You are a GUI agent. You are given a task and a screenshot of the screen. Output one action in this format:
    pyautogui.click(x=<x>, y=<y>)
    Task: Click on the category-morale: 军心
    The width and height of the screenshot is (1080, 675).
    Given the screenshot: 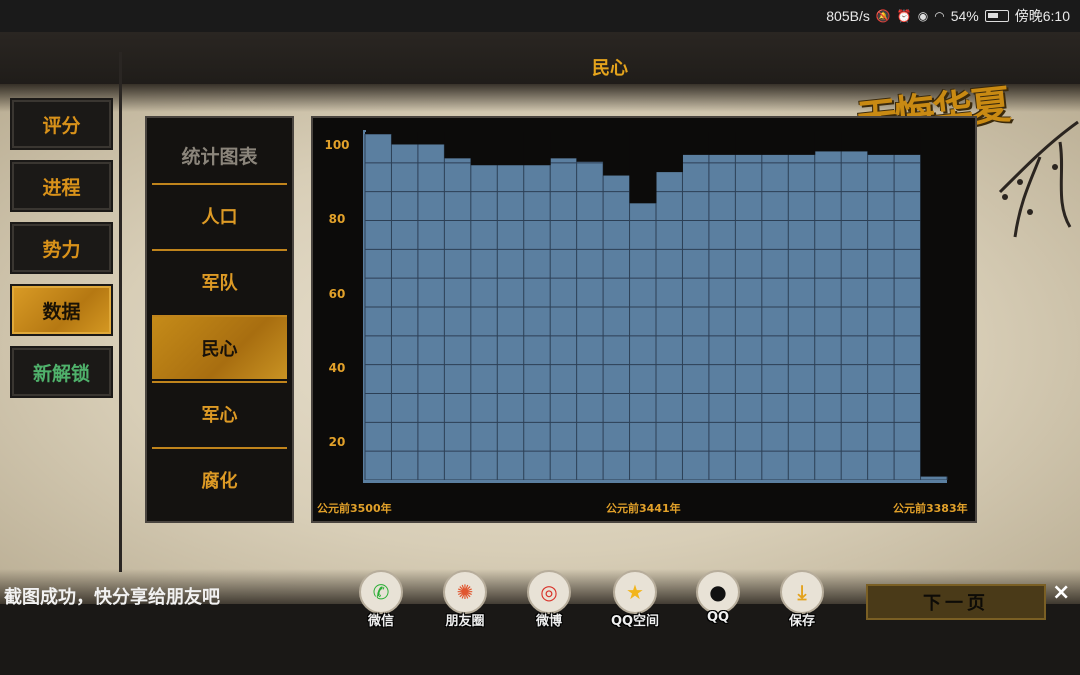 What is the action you would take?
    pyautogui.click(x=219, y=413)
    